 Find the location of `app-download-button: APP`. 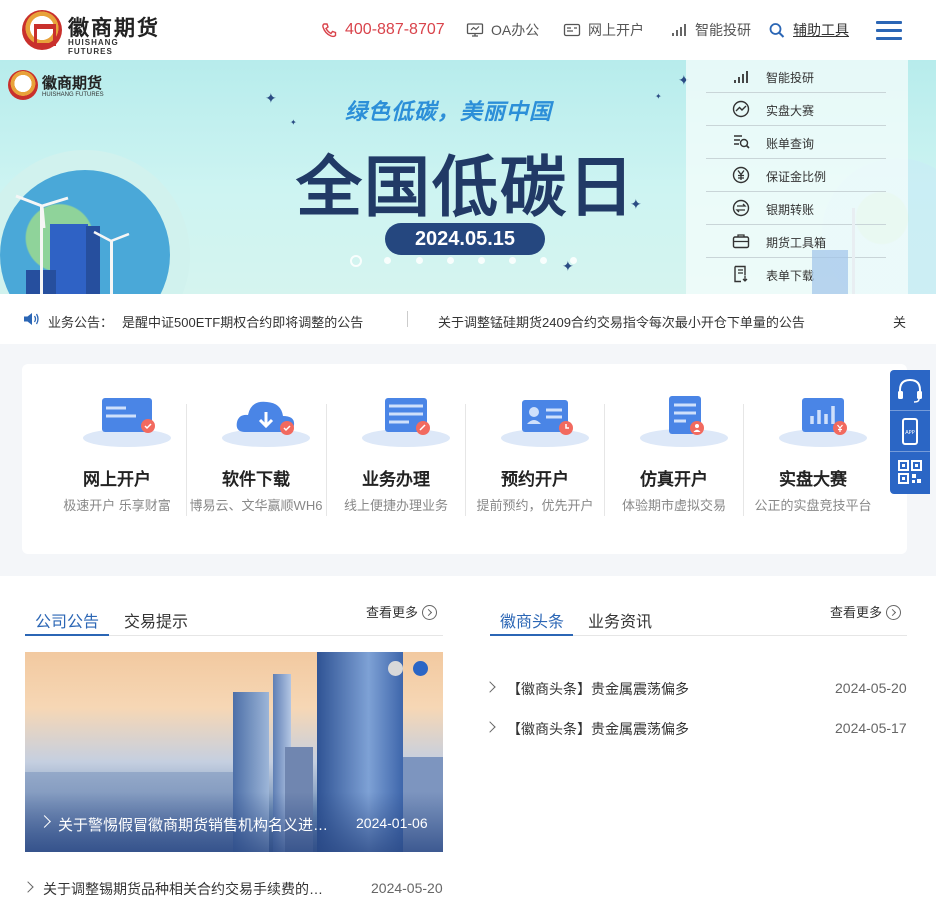

app-download-button: APP is located at coordinates (910, 431).